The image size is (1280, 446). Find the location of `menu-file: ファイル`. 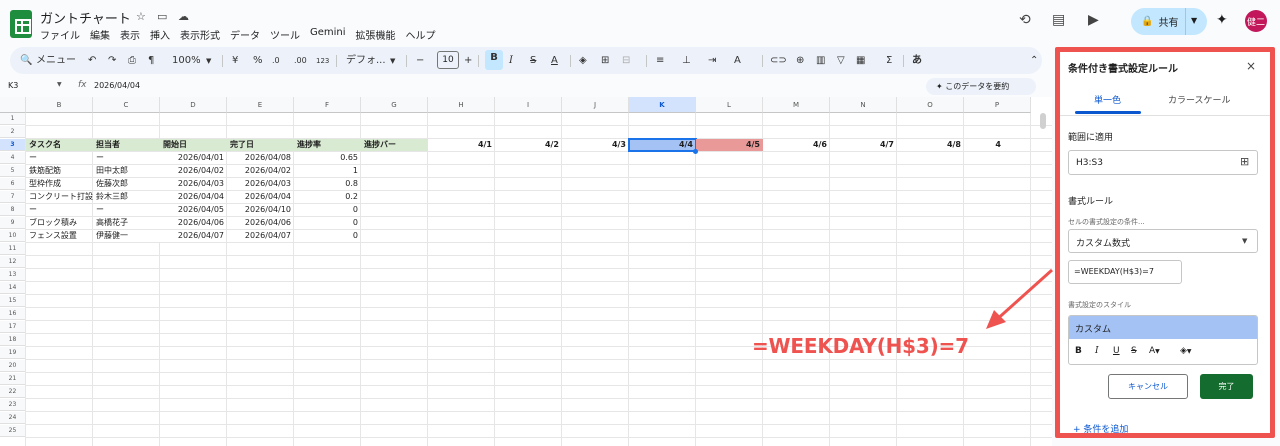

menu-file: ファイル is located at coordinates (60, 34).